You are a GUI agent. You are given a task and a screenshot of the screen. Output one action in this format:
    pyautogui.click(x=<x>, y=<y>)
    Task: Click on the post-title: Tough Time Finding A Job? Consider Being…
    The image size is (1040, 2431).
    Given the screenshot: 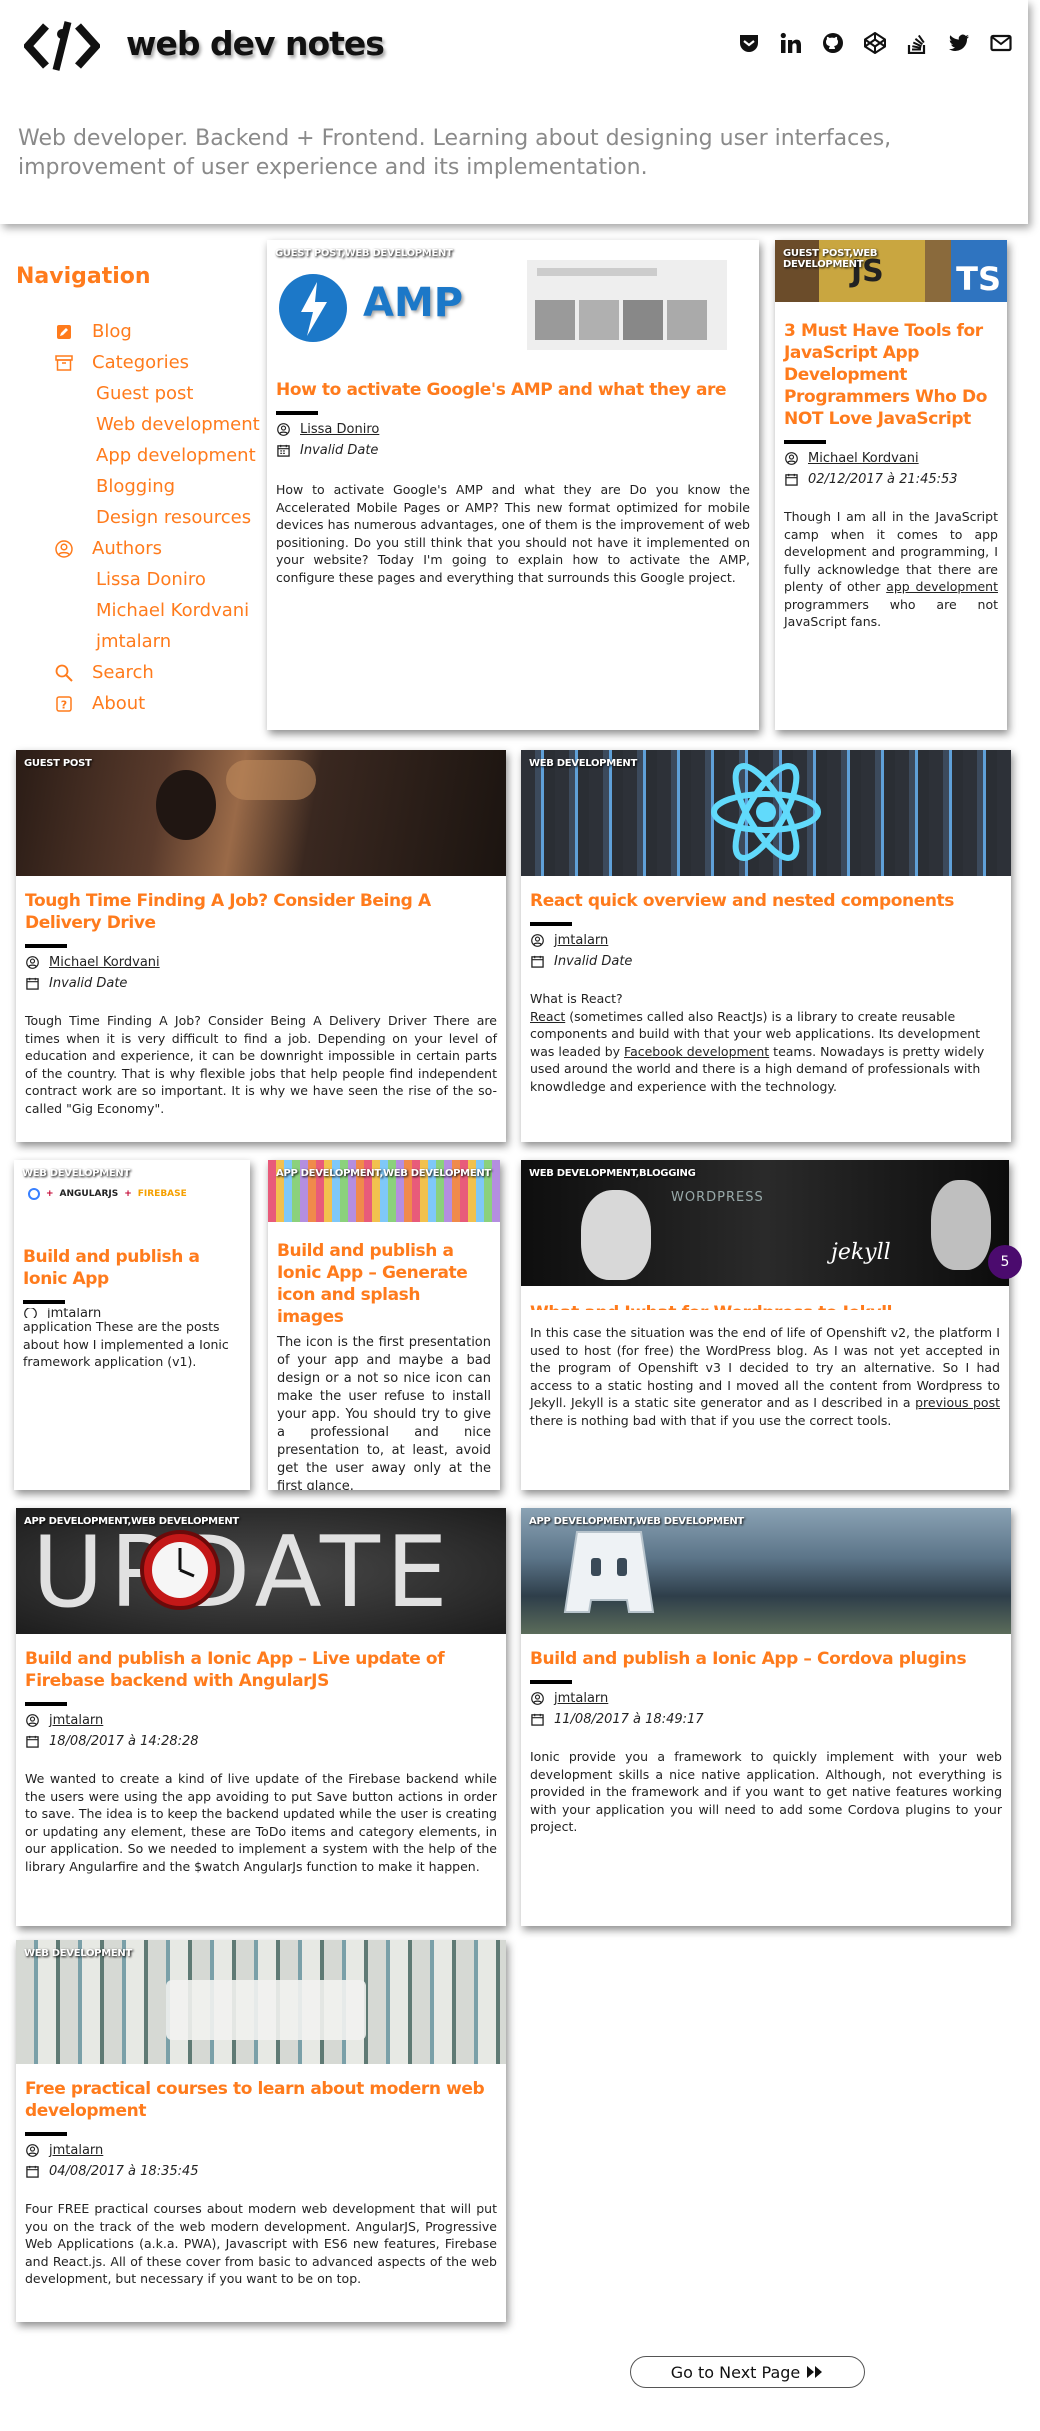 What is the action you would take?
    pyautogui.click(x=261, y=912)
    